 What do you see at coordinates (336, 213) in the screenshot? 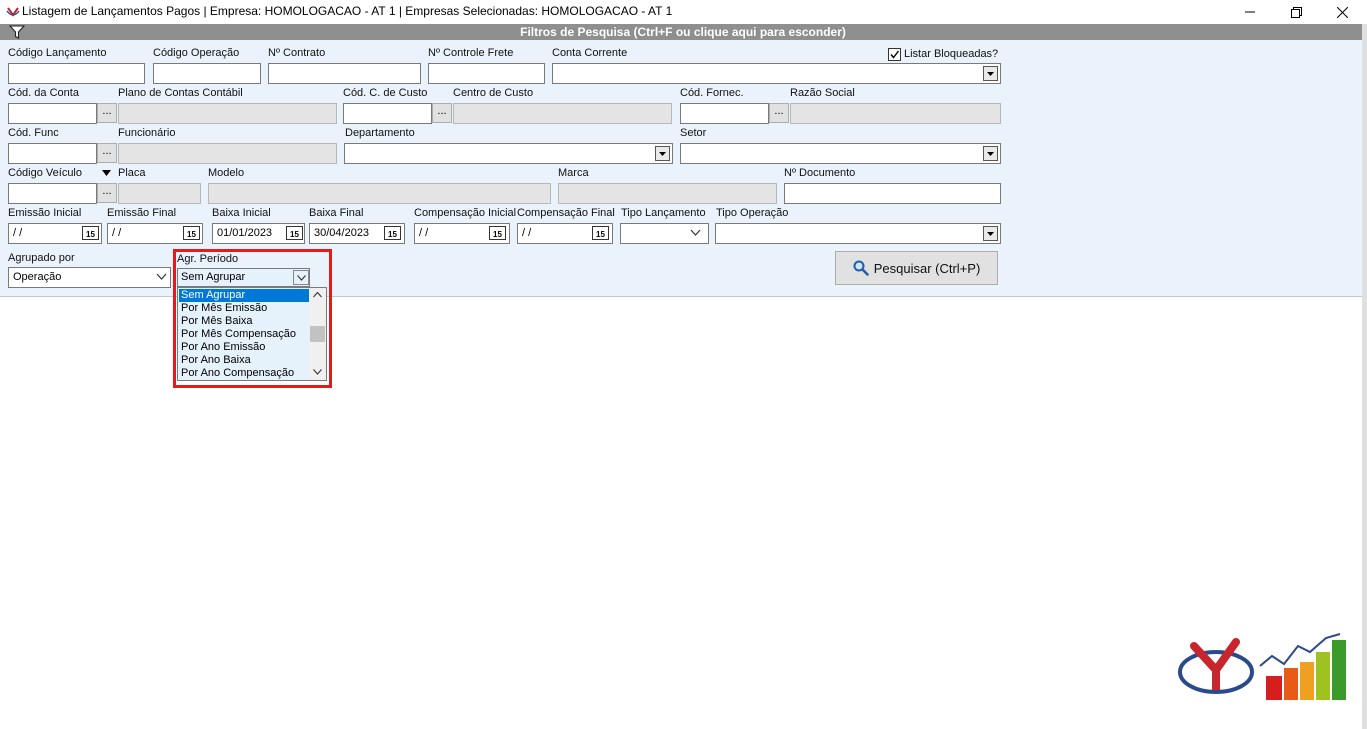
I see `baixa-final-label: Baixa Final` at bounding box center [336, 213].